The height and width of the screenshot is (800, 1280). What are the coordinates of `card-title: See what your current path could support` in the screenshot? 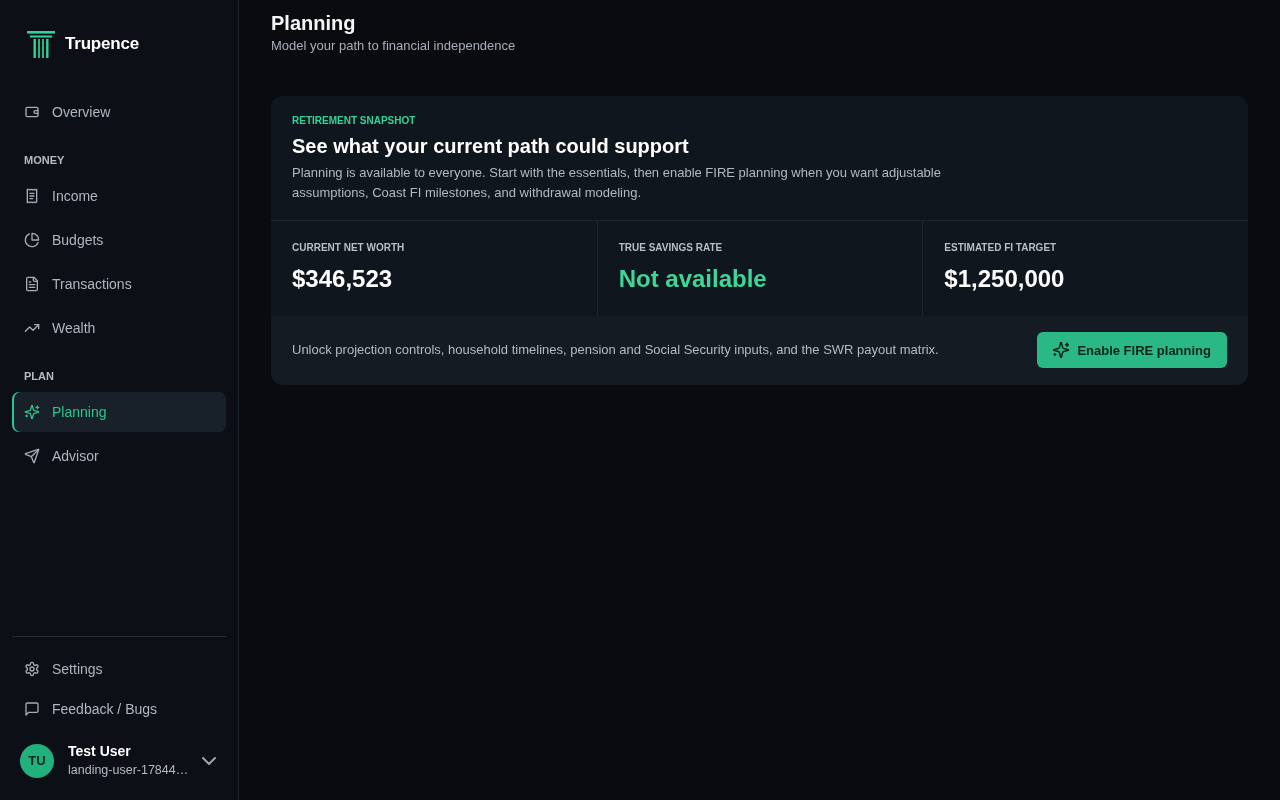 It's located at (491, 146).